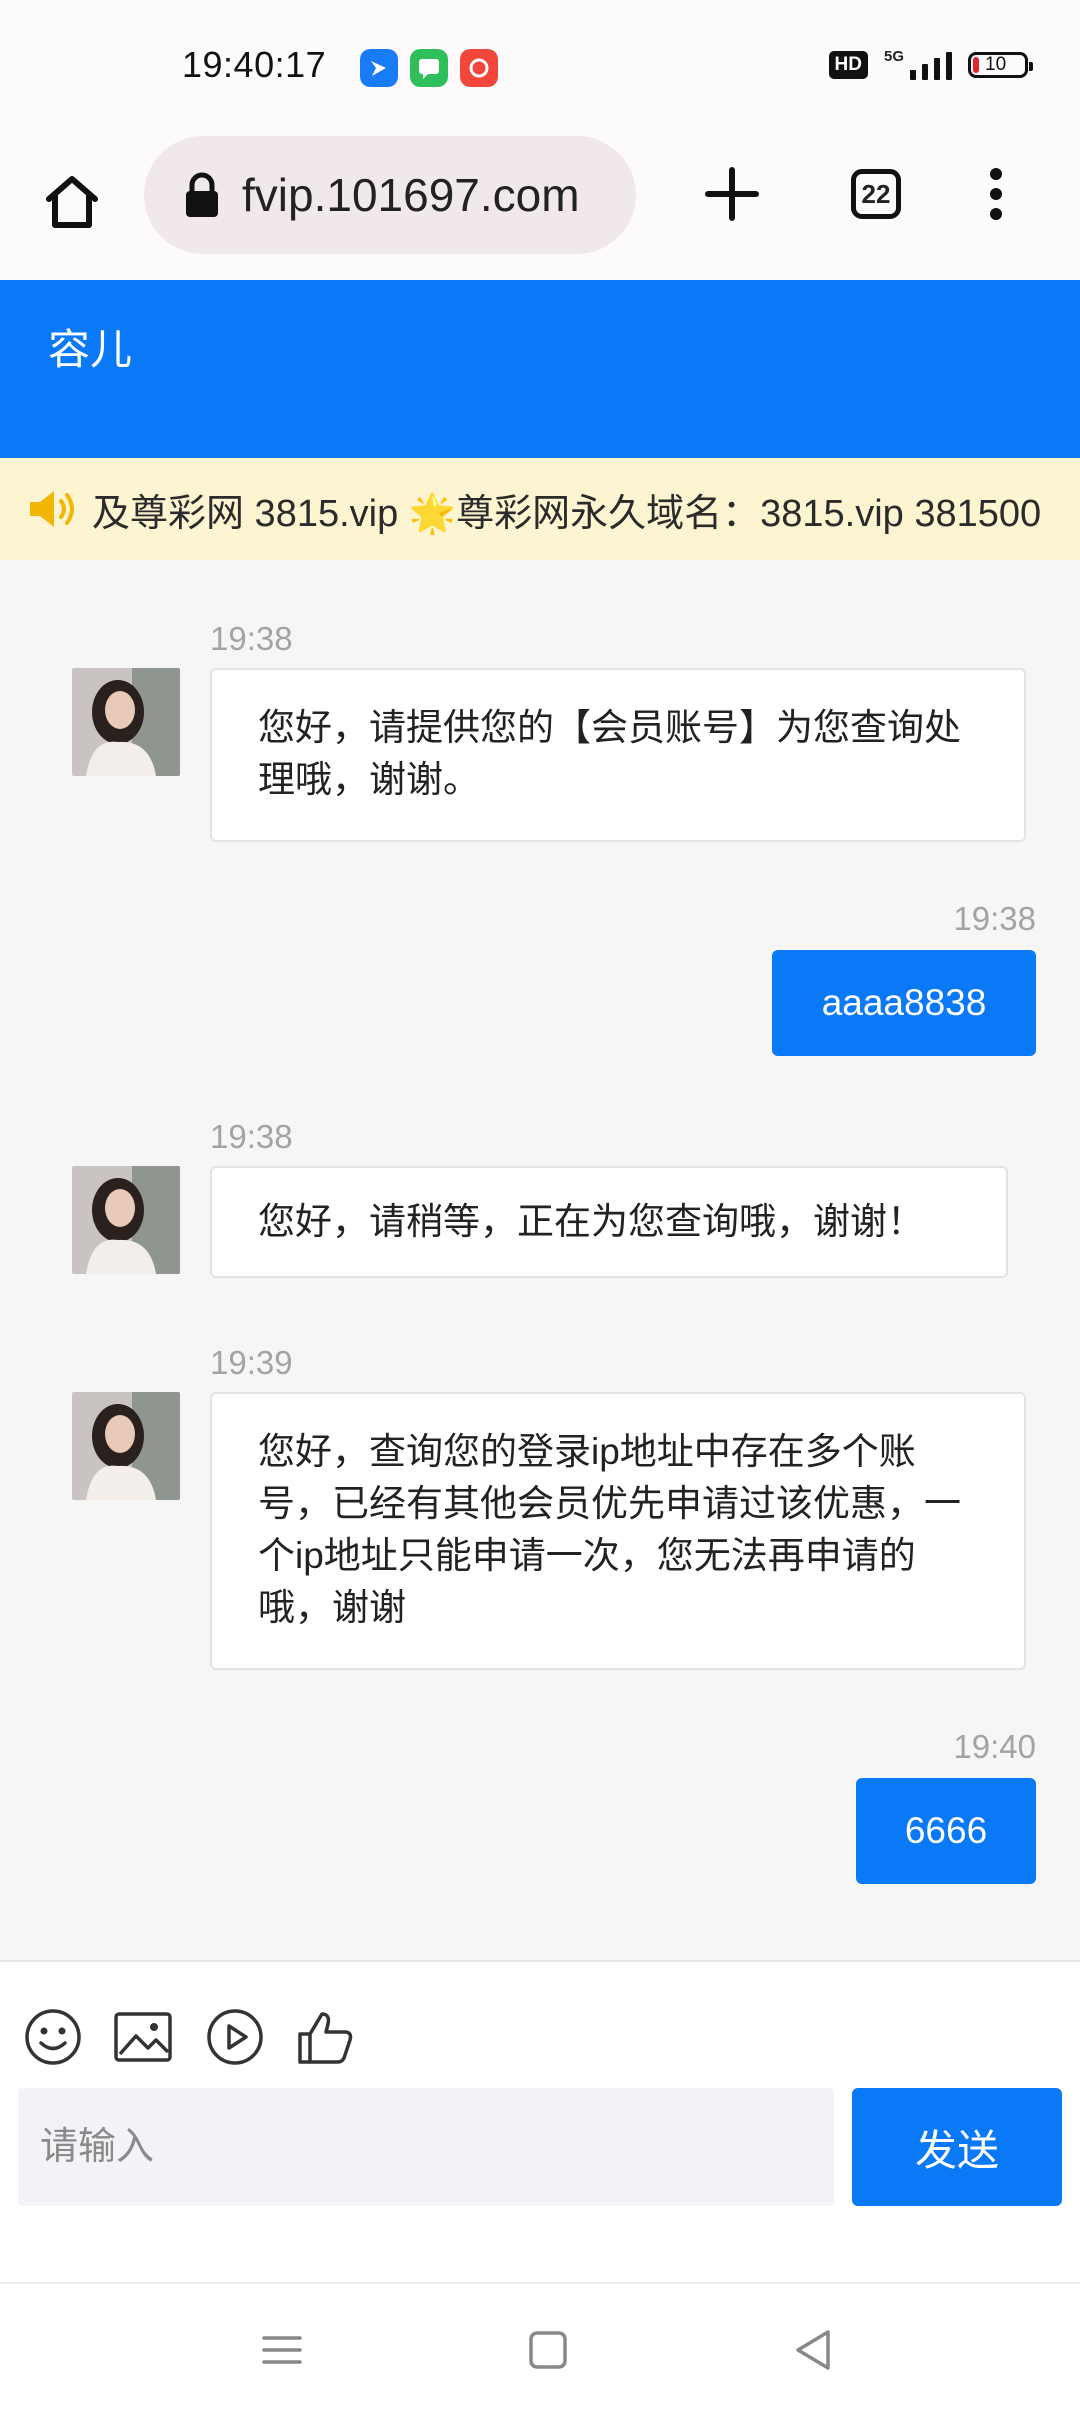 This screenshot has height=2414, width=1080. I want to click on feishu-app-icon, so click(379, 68).